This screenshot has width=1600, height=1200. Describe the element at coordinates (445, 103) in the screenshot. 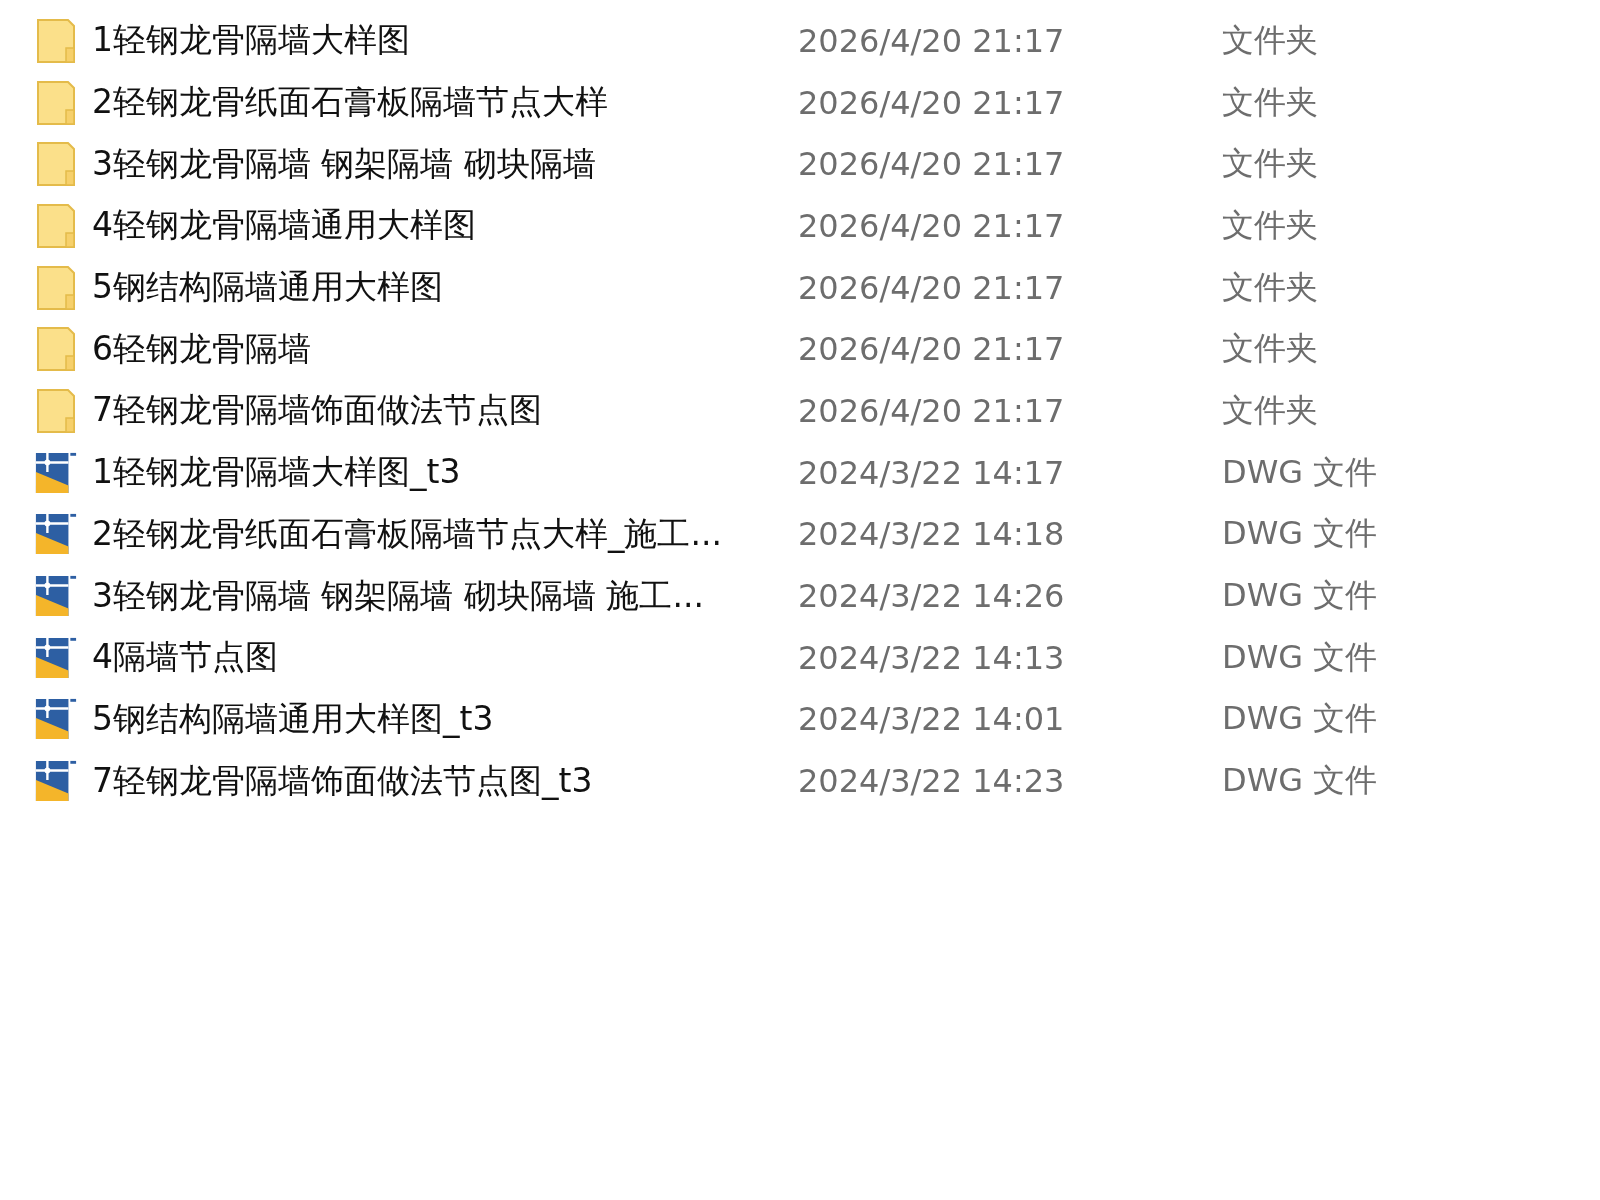

I see `file-name: 2轻钢龙骨纸面石膏板隔墙节点大样` at that location.